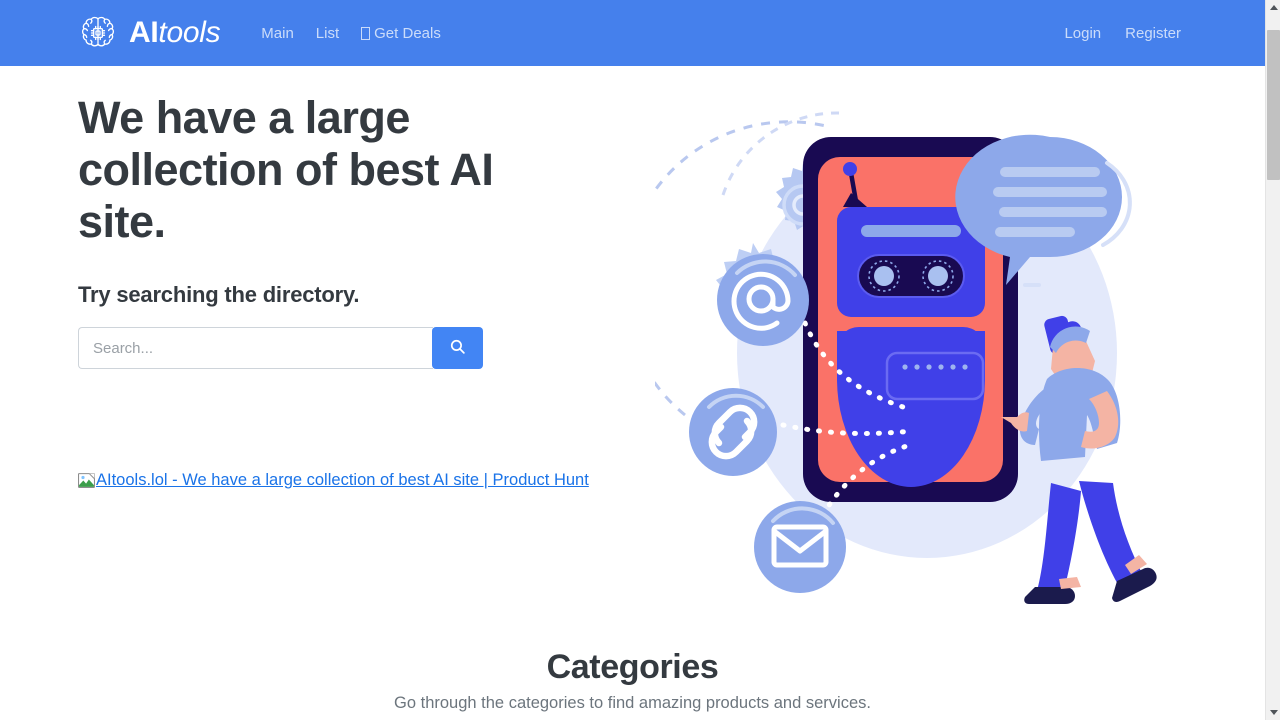 This screenshot has height=720, width=1280. What do you see at coordinates (351, 33) in the screenshot?
I see `primary-nav: Main List Get Deals` at bounding box center [351, 33].